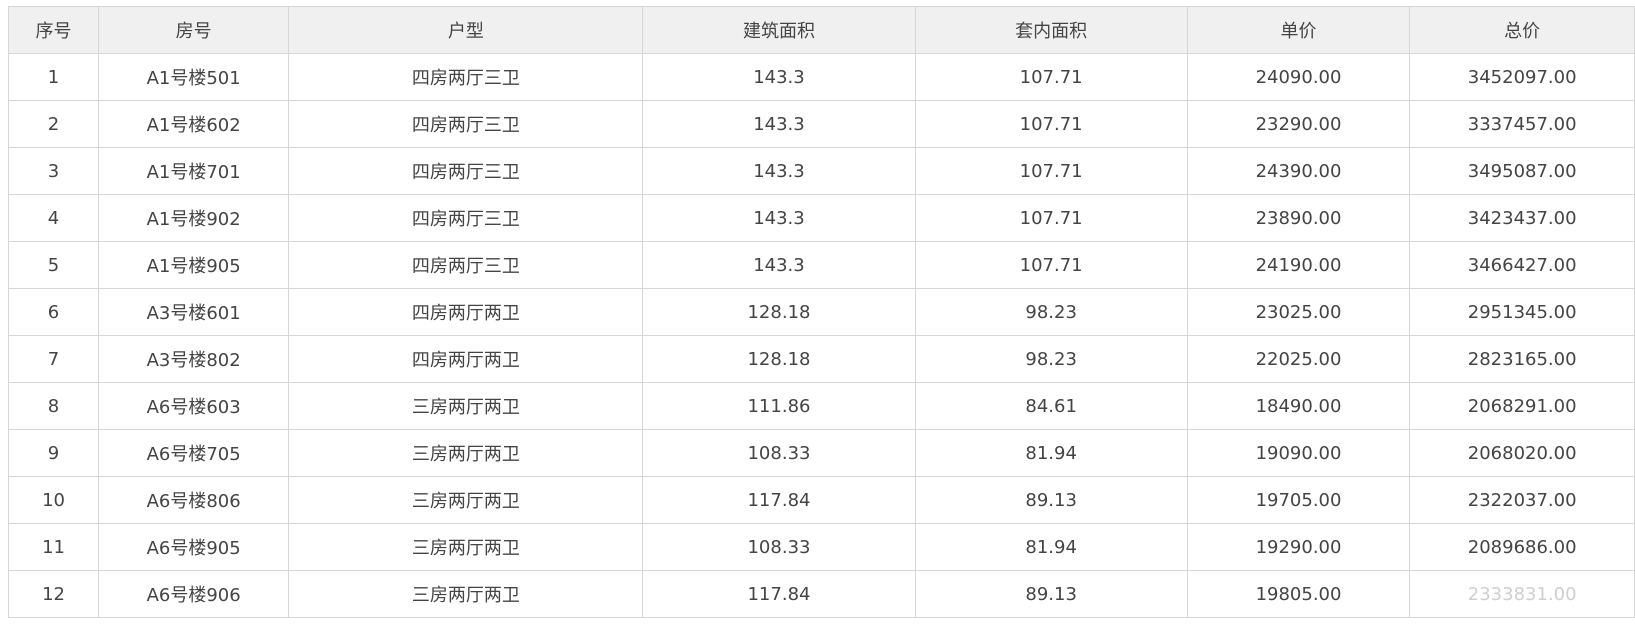 The width and height of the screenshot is (1635, 624). What do you see at coordinates (1522, 406) in the screenshot?
I see `cell-total-price: 2068291.00` at bounding box center [1522, 406].